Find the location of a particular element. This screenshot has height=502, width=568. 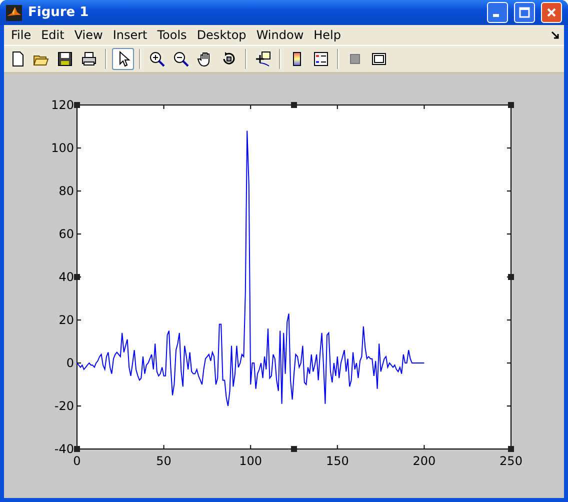

y-tick-label: 100 is located at coordinates (62, 148).